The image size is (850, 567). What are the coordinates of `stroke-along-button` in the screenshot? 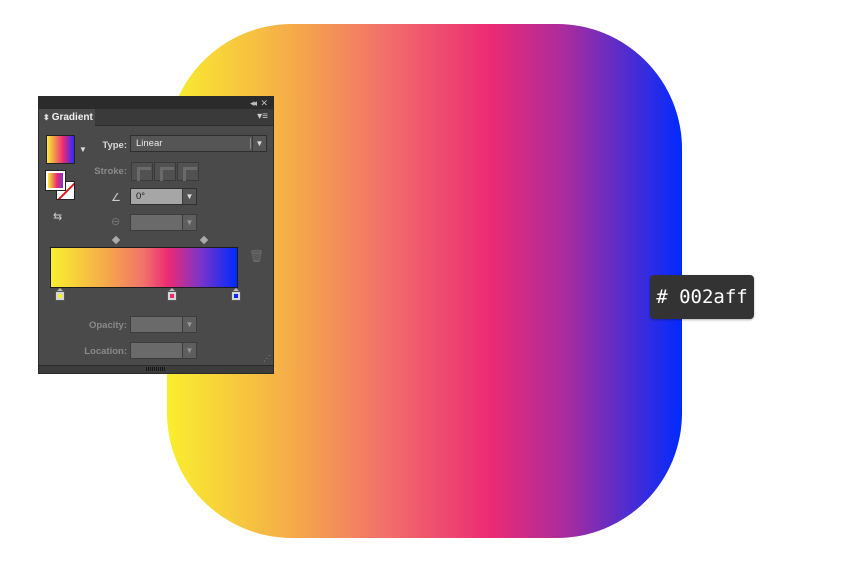 It's located at (165, 171).